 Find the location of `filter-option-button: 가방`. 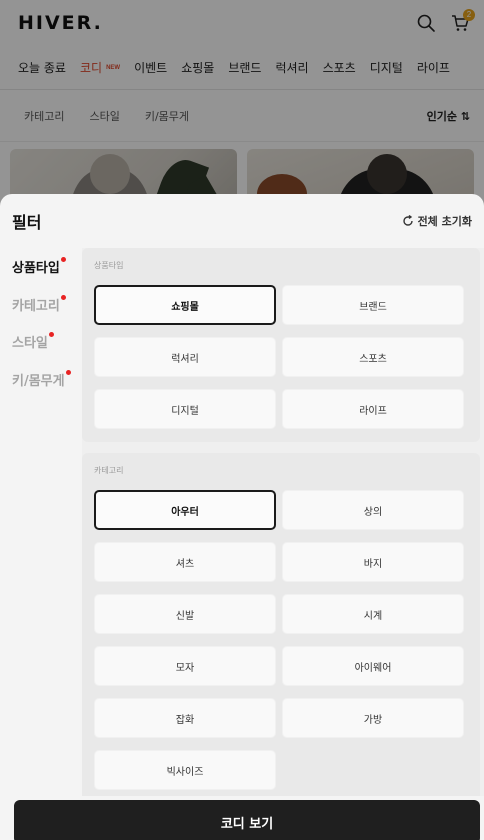

filter-option-button: 가방 is located at coordinates (373, 718).